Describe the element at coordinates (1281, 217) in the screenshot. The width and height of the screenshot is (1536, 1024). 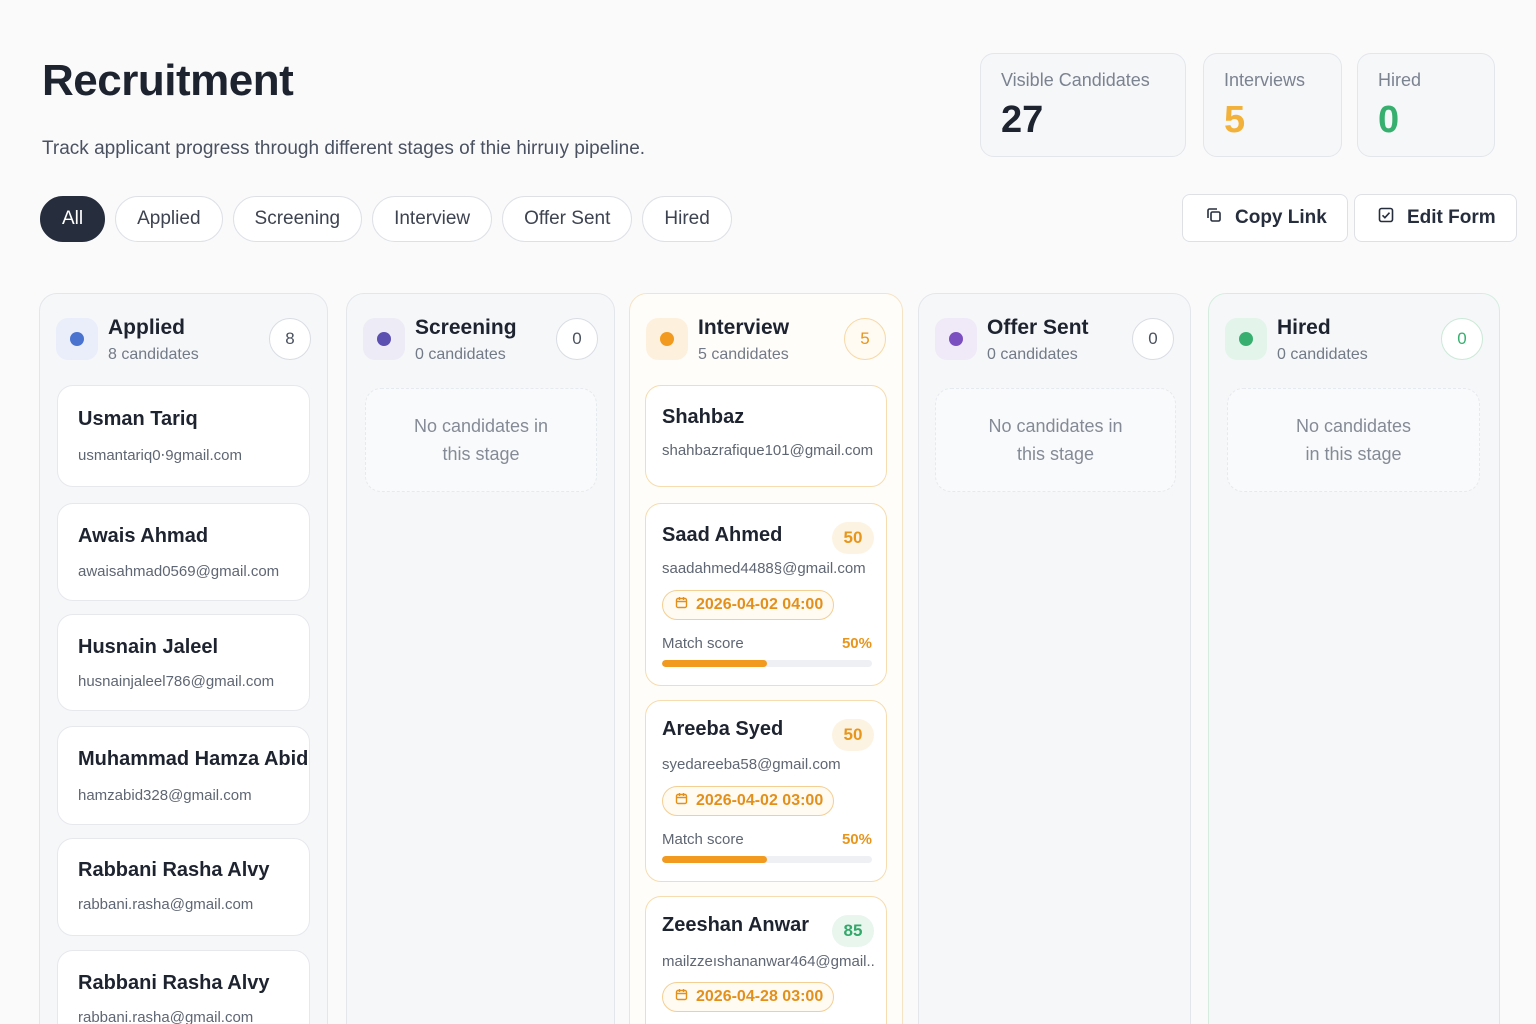
I see `copy-link-label: Copy Link` at that location.